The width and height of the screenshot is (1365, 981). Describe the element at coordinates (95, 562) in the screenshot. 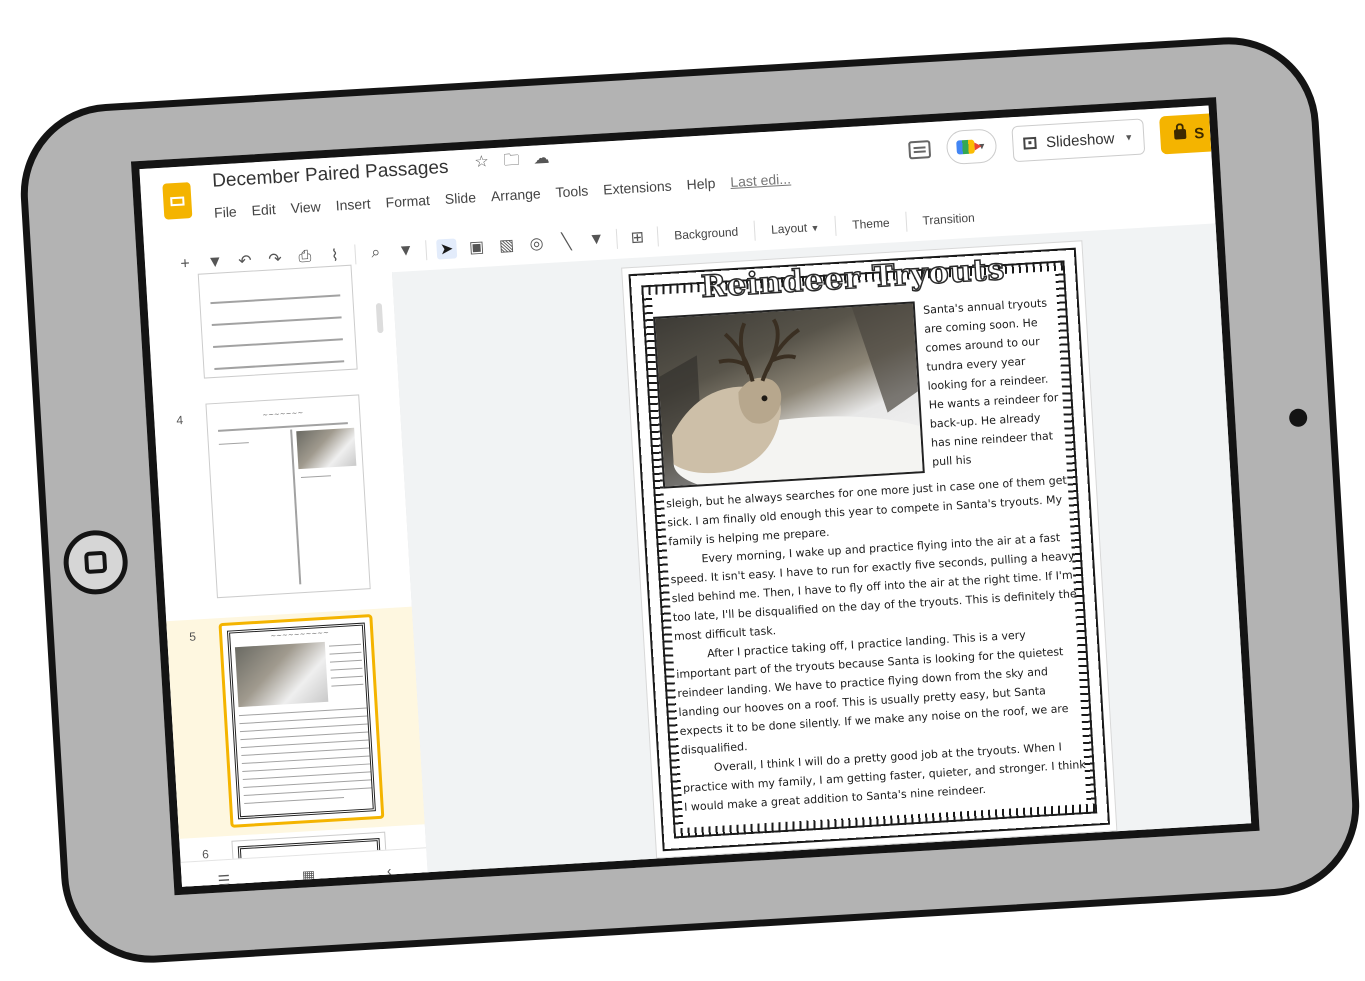

I see `home-button` at that location.